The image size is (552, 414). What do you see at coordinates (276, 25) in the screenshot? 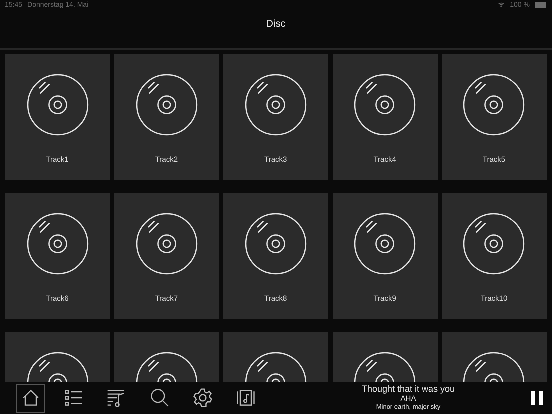
I see `page-title: Disc` at bounding box center [276, 25].